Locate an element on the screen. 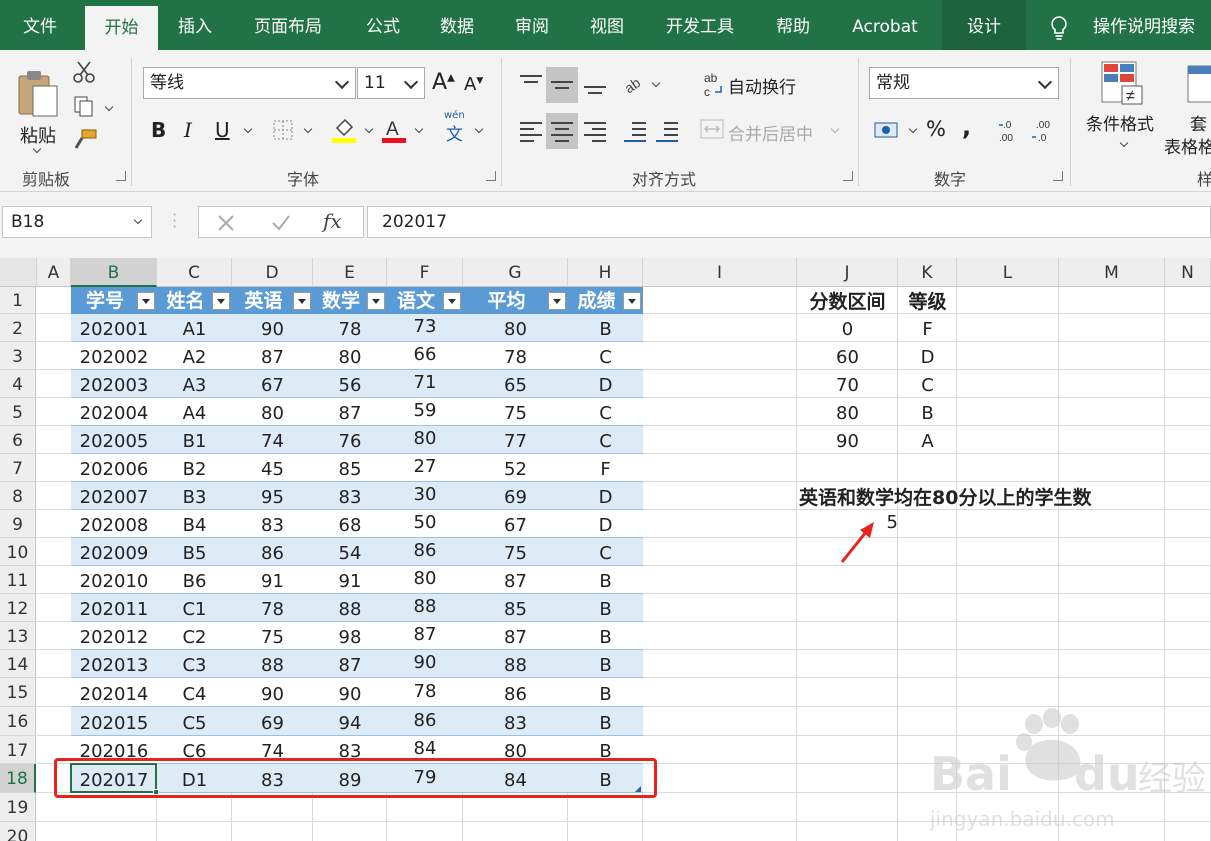 The height and width of the screenshot is (841, 1211). table-cell: A1 is located at coordinates (194, 328).